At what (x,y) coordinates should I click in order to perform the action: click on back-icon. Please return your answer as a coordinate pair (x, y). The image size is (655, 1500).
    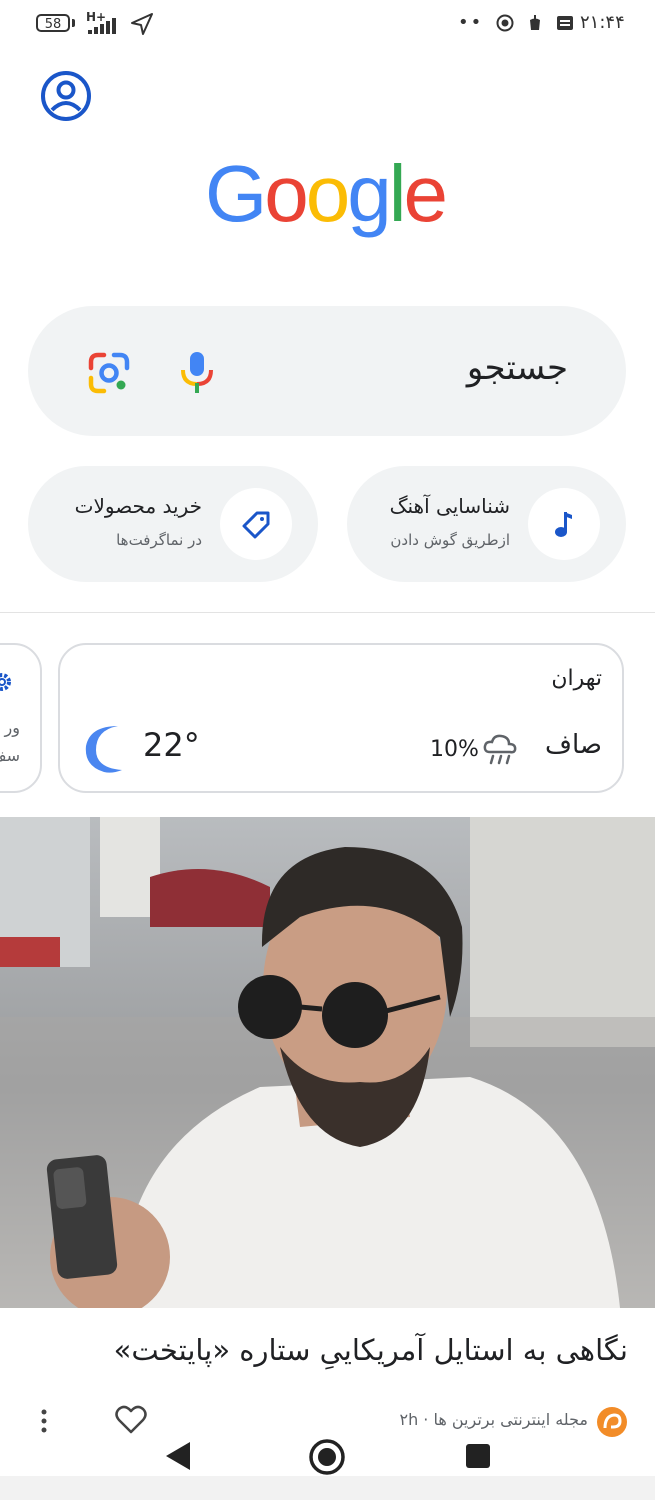
    Looking at the image, I should click on (178, 1456).